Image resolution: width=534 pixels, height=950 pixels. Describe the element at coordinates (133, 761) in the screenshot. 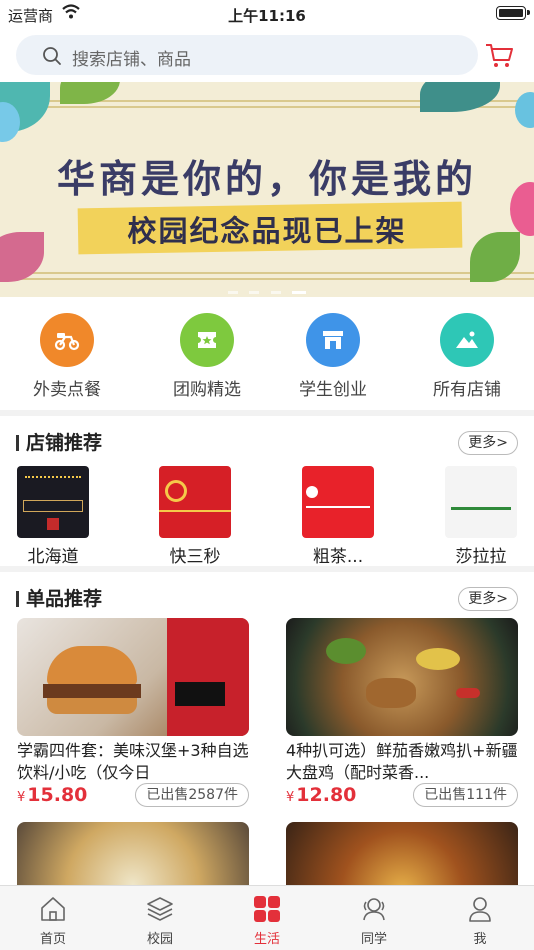

I see `product-title: 学霸四件套：美味汉堡+3种自选饮料/小吃（仅今日` at that location.